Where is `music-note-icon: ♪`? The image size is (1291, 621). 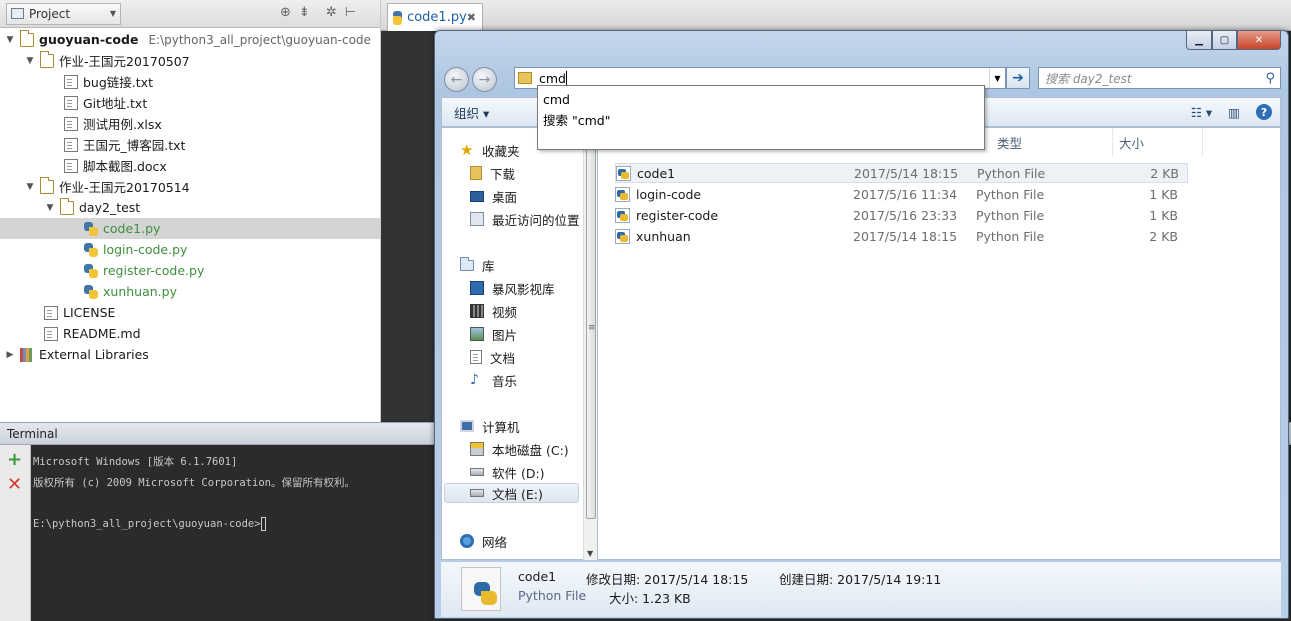
music-note-icon: ♪ is located at coordinates (474, 380).